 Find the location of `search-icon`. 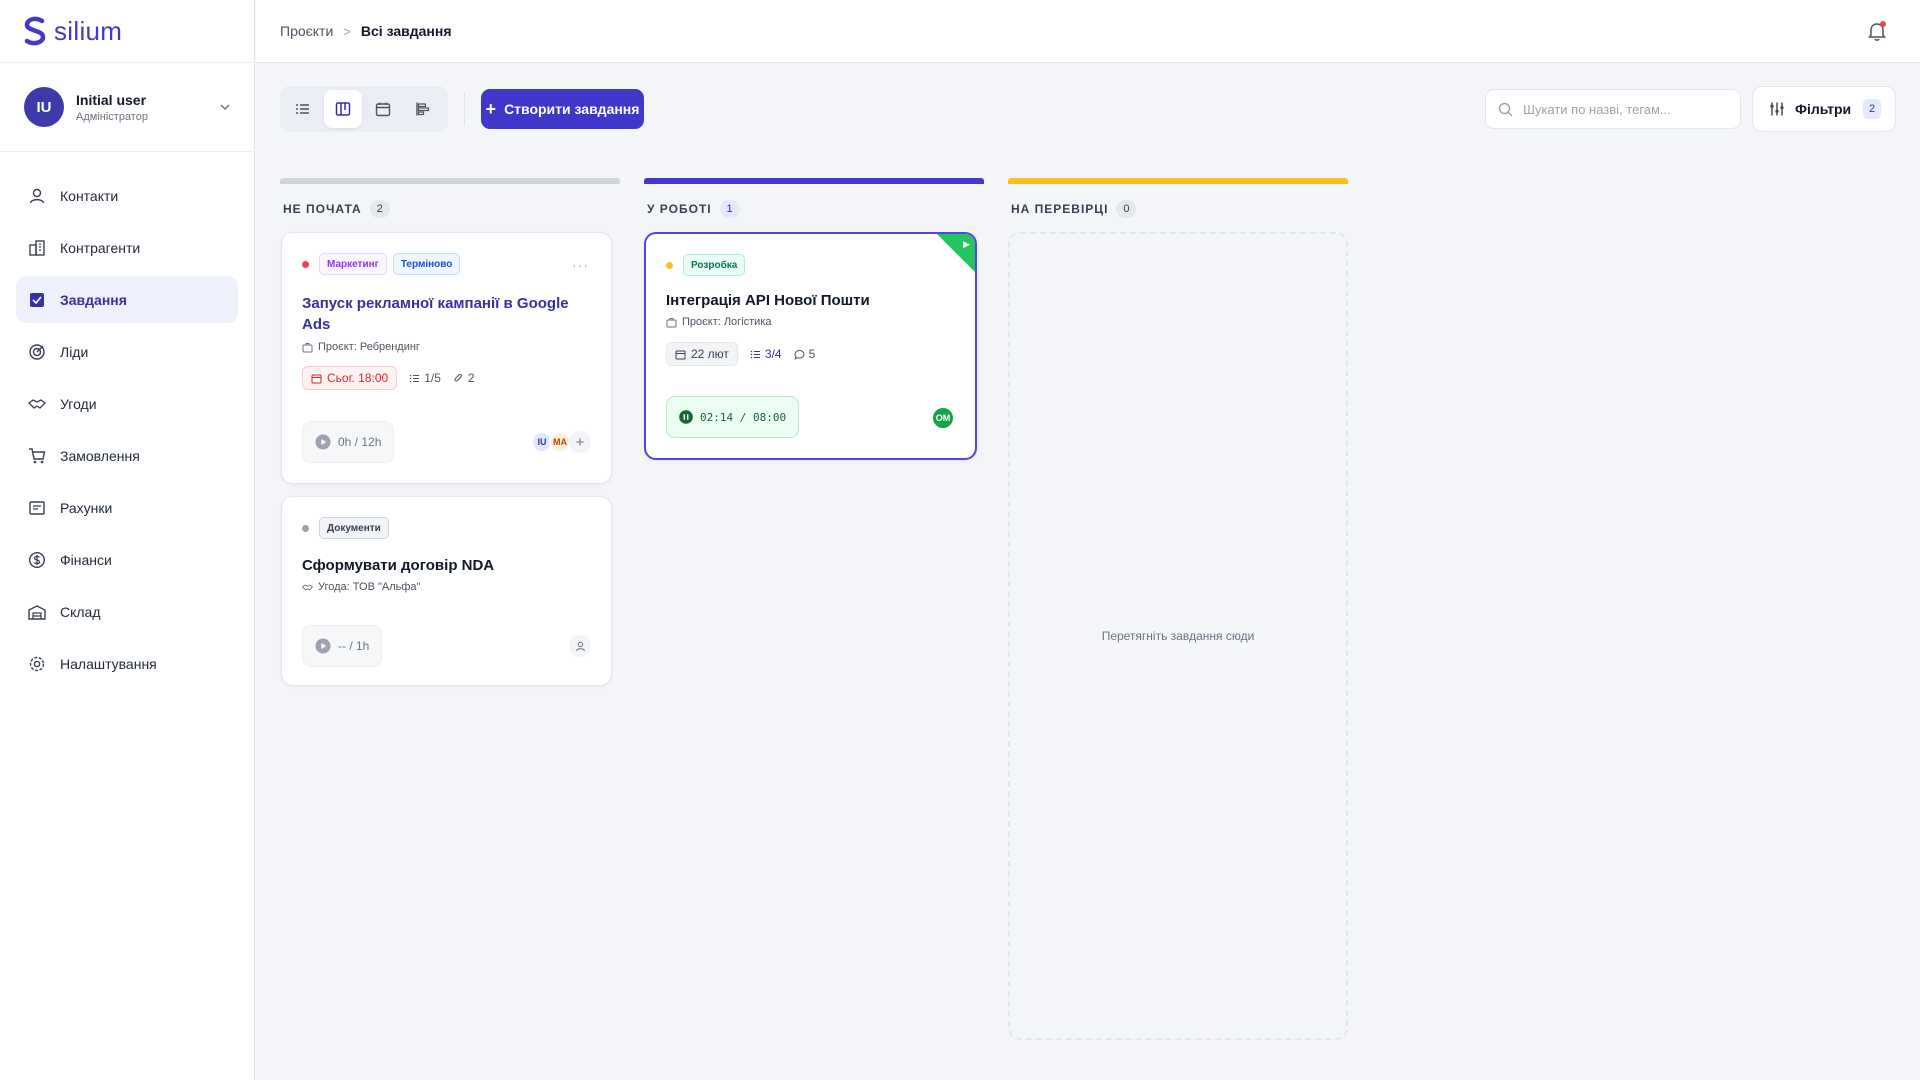

search-icon is located at coordinates (1505, 109).